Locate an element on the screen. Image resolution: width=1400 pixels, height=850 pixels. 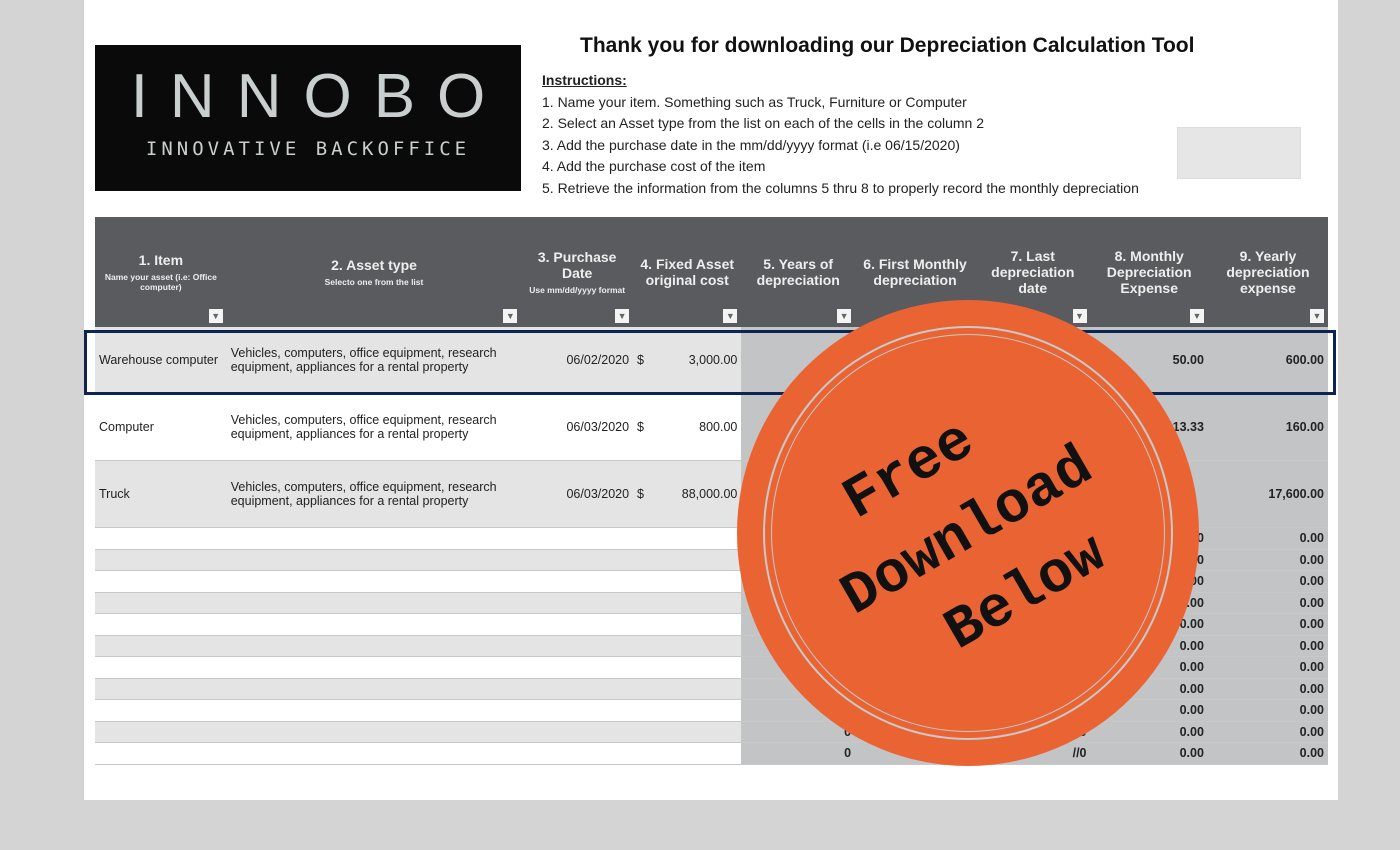
column-label: 5. Years of depreciation is located at coordinates (798, 272).